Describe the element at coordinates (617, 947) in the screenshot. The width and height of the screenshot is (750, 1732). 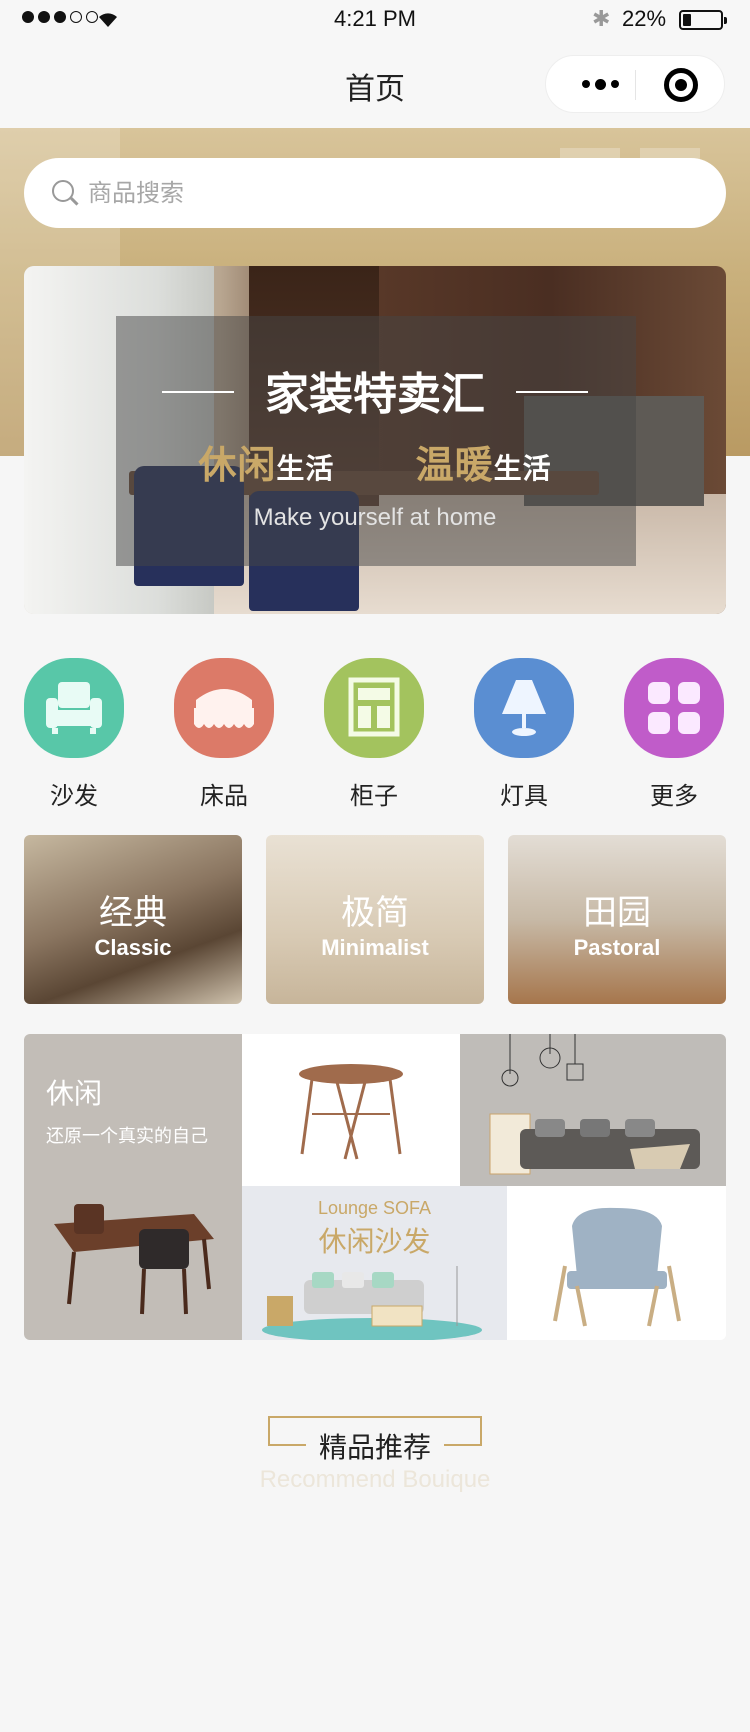
I see `style-card-subtitle: Pastoral` at that location.